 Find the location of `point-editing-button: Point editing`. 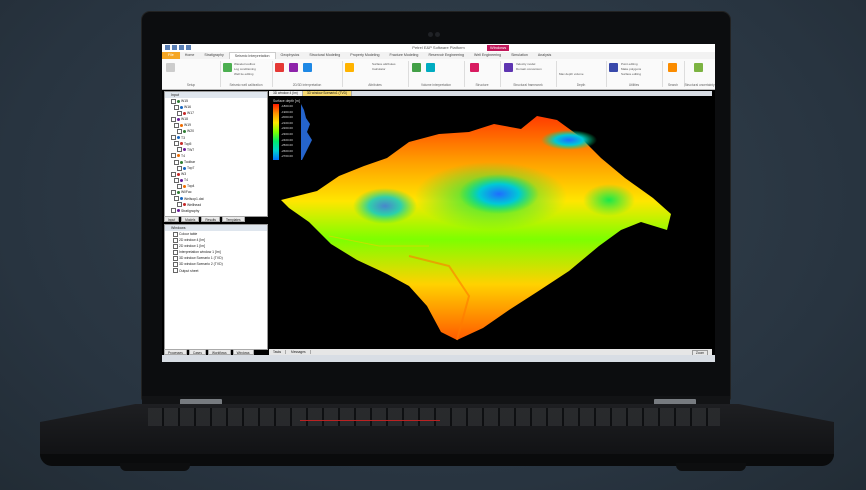

point-editing-button: Point editing is located at coordinates (629, 64).